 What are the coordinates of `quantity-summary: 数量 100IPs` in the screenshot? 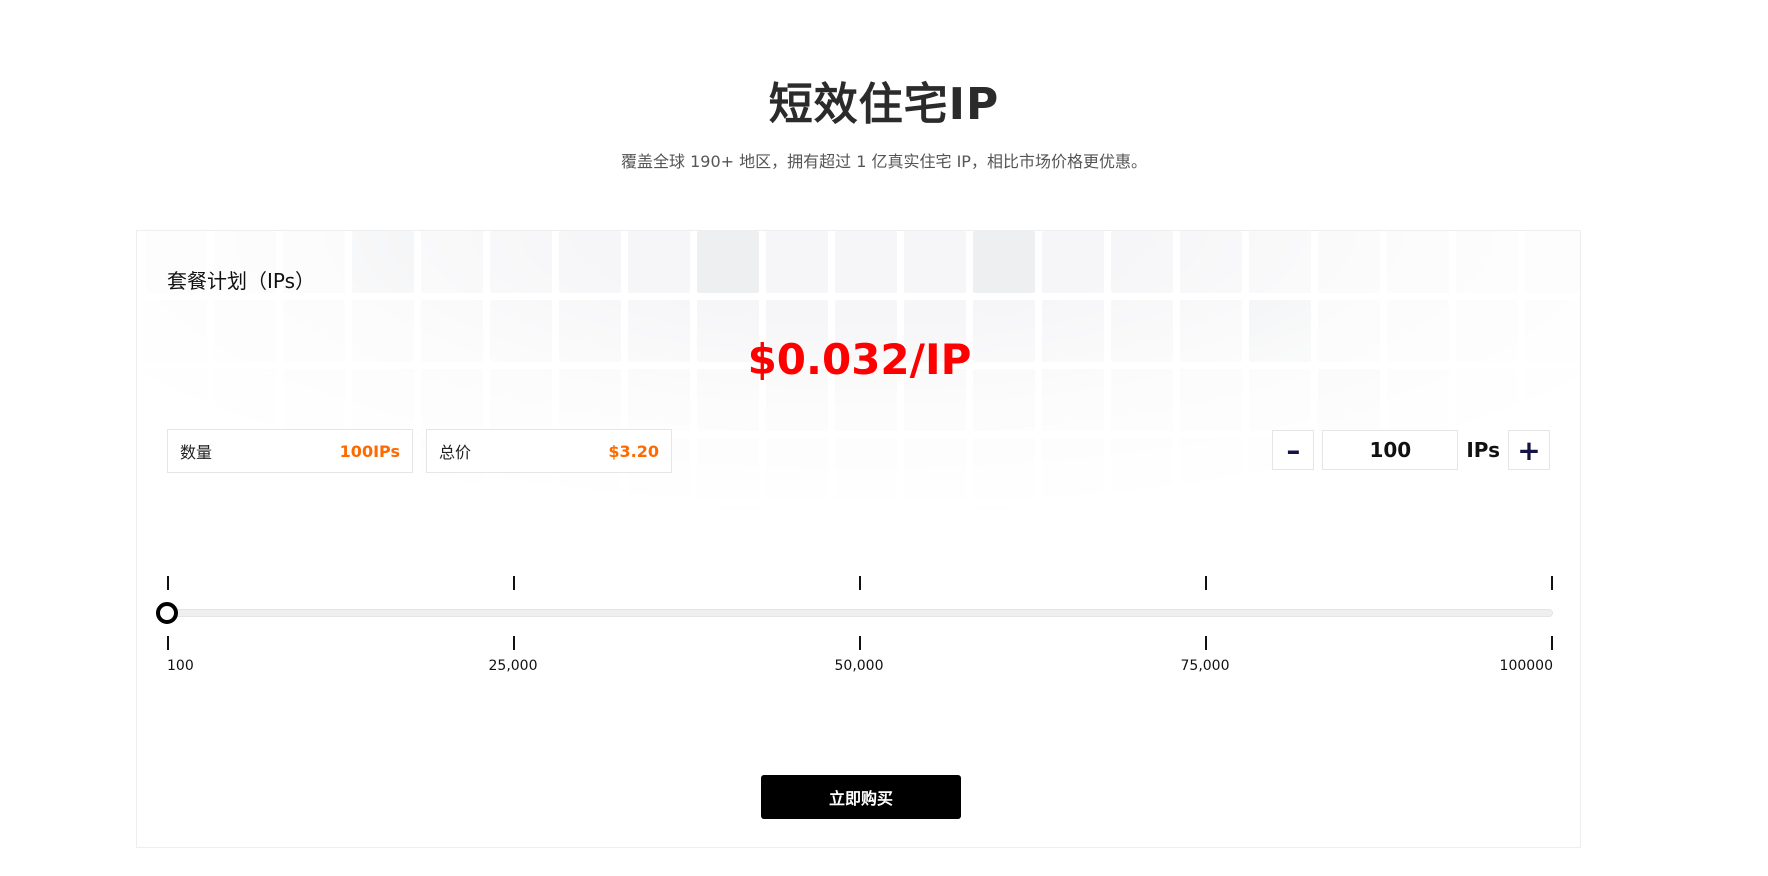 It's located at (290, 451).